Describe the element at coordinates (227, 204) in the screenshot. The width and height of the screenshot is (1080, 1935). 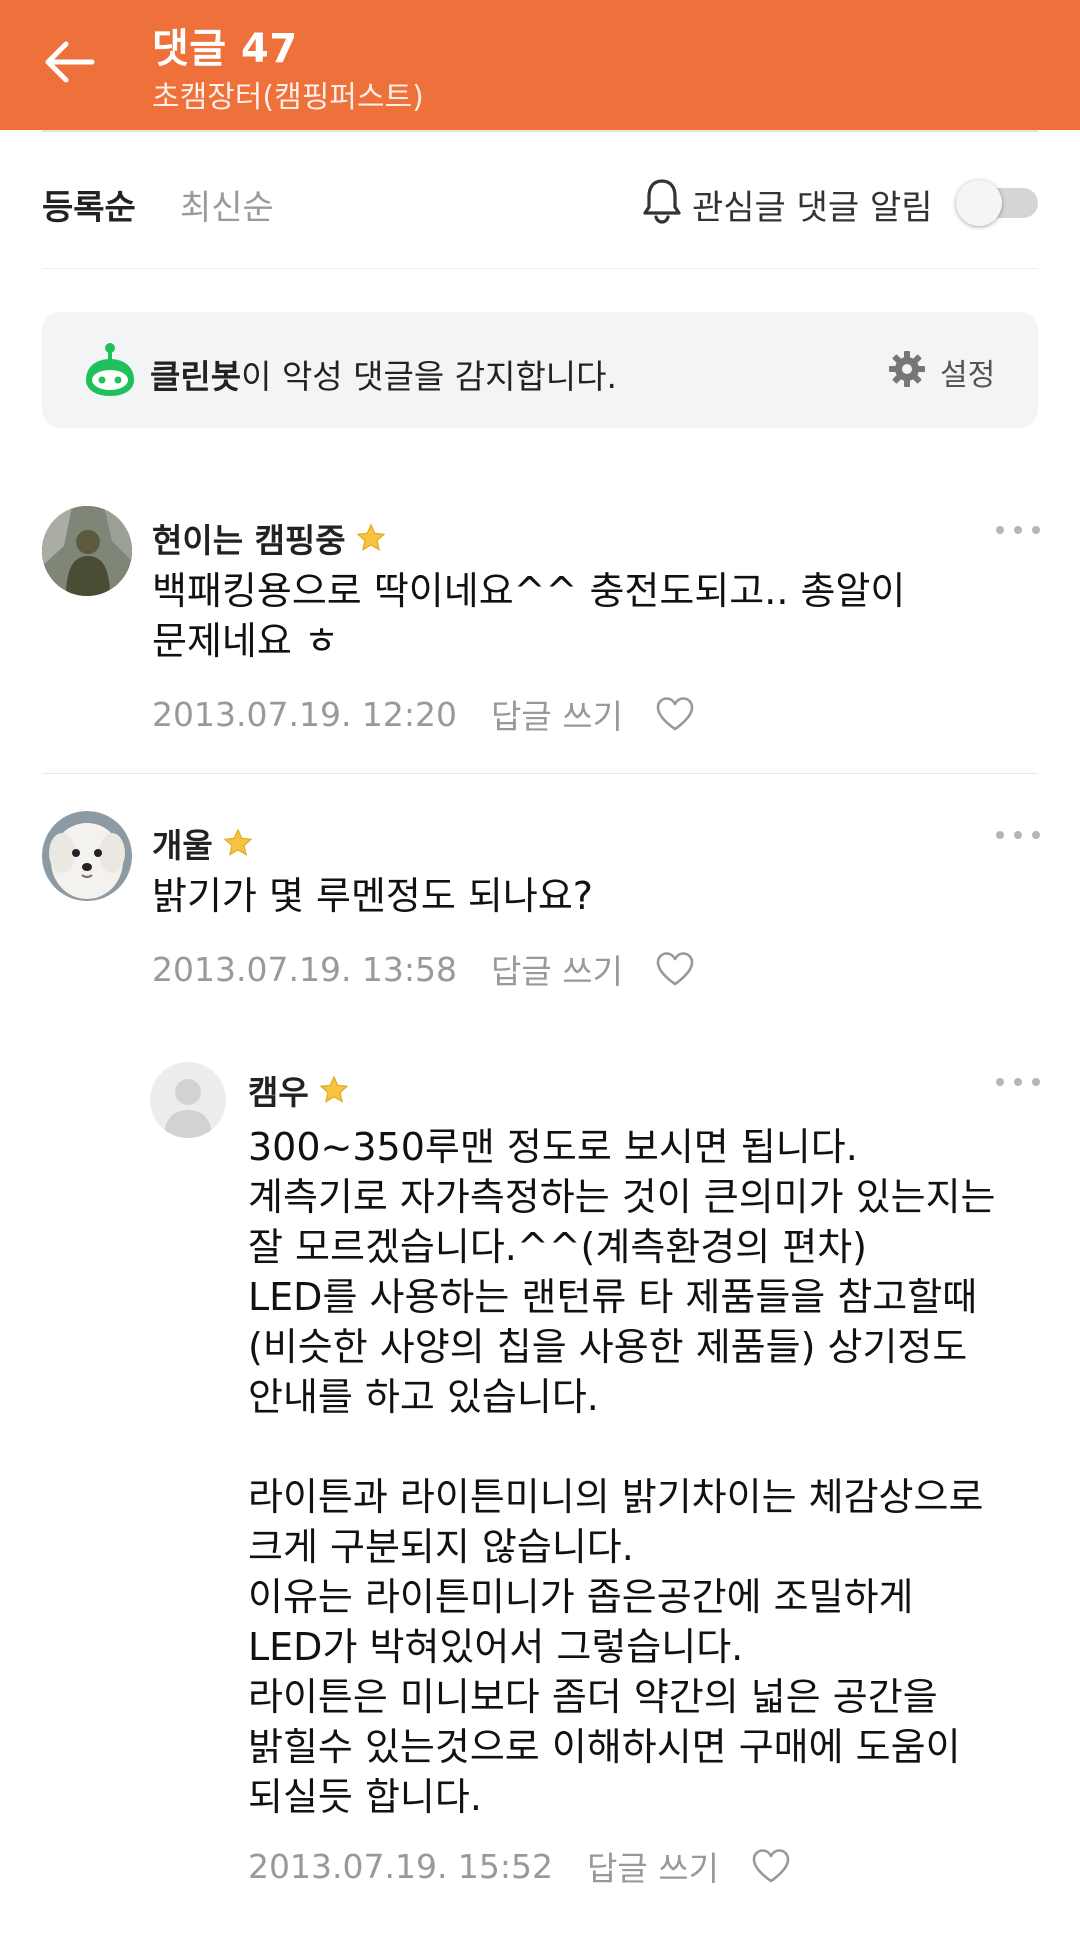
I see `sort-option-latest: 최신순` at that location.